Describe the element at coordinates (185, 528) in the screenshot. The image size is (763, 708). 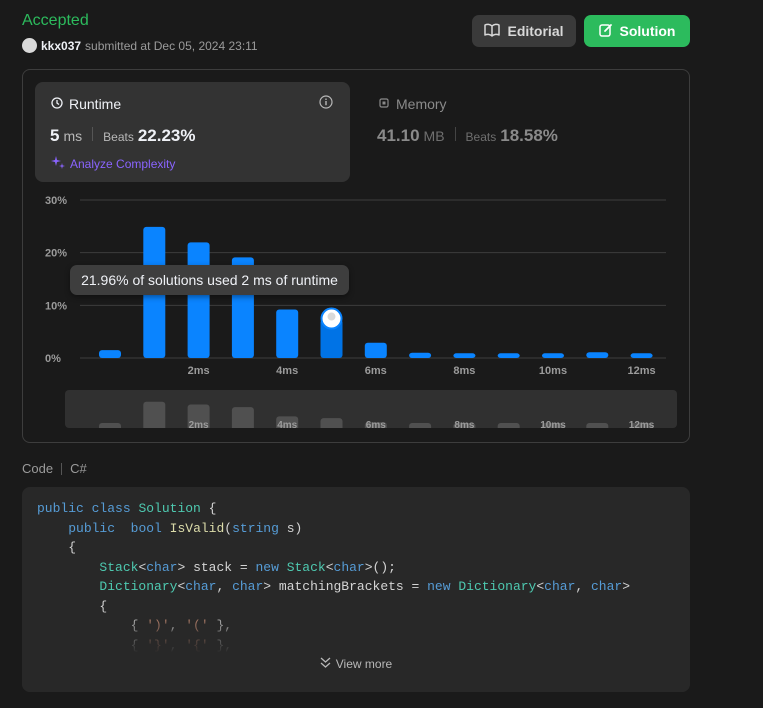
I see `code-line: public bool IsValid(string s)` at that location.